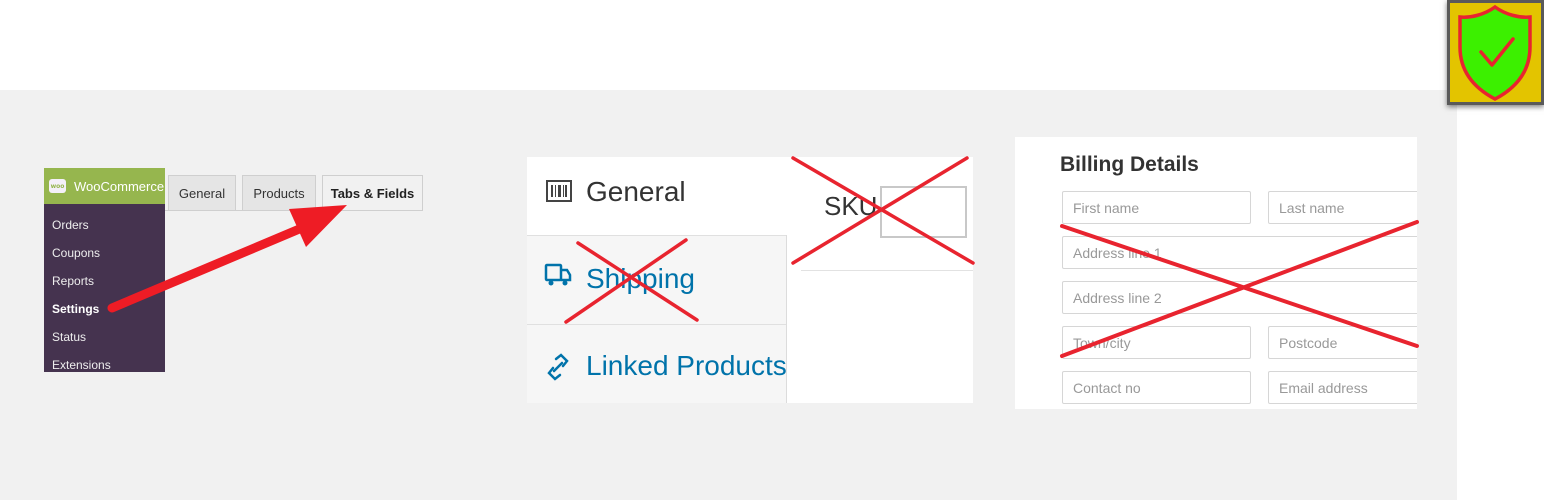 Image resolution: width=1544 pixels, height=500 pixels. I want to click on red-arrow-icon, so click(227, 259).